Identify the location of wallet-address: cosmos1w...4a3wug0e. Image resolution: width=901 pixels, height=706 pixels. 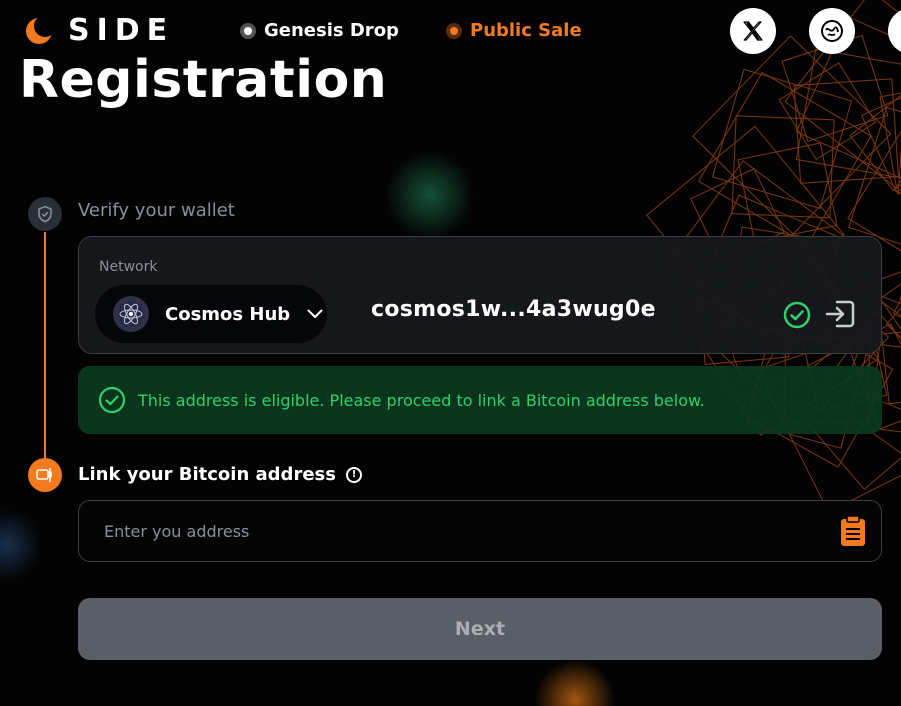
(513, 309).